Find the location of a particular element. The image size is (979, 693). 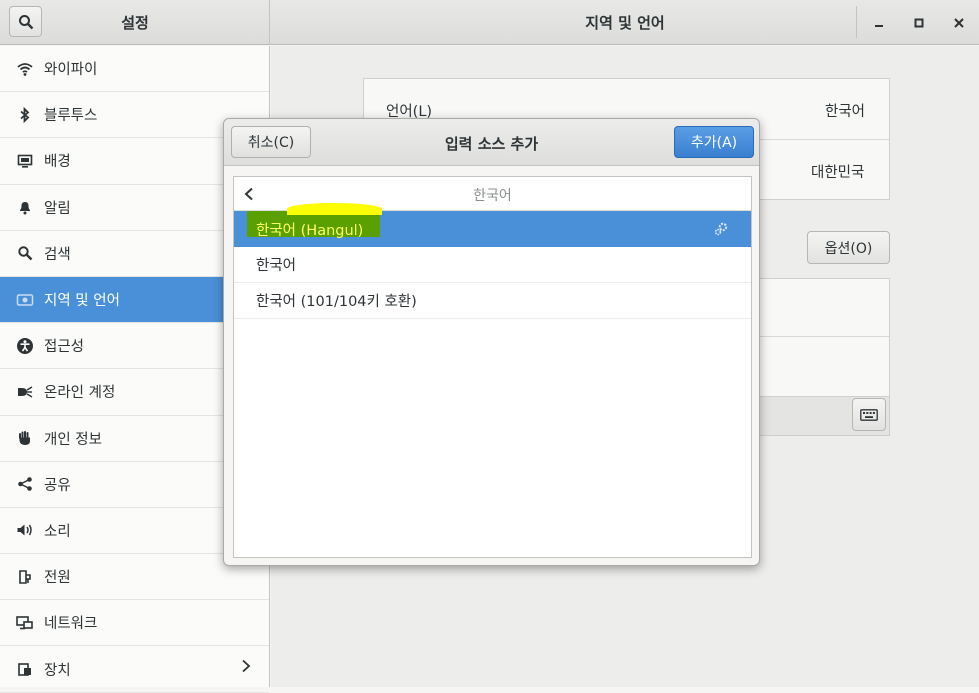

sidebar-item-label: 접근성 is located at coordinates (64, 347).